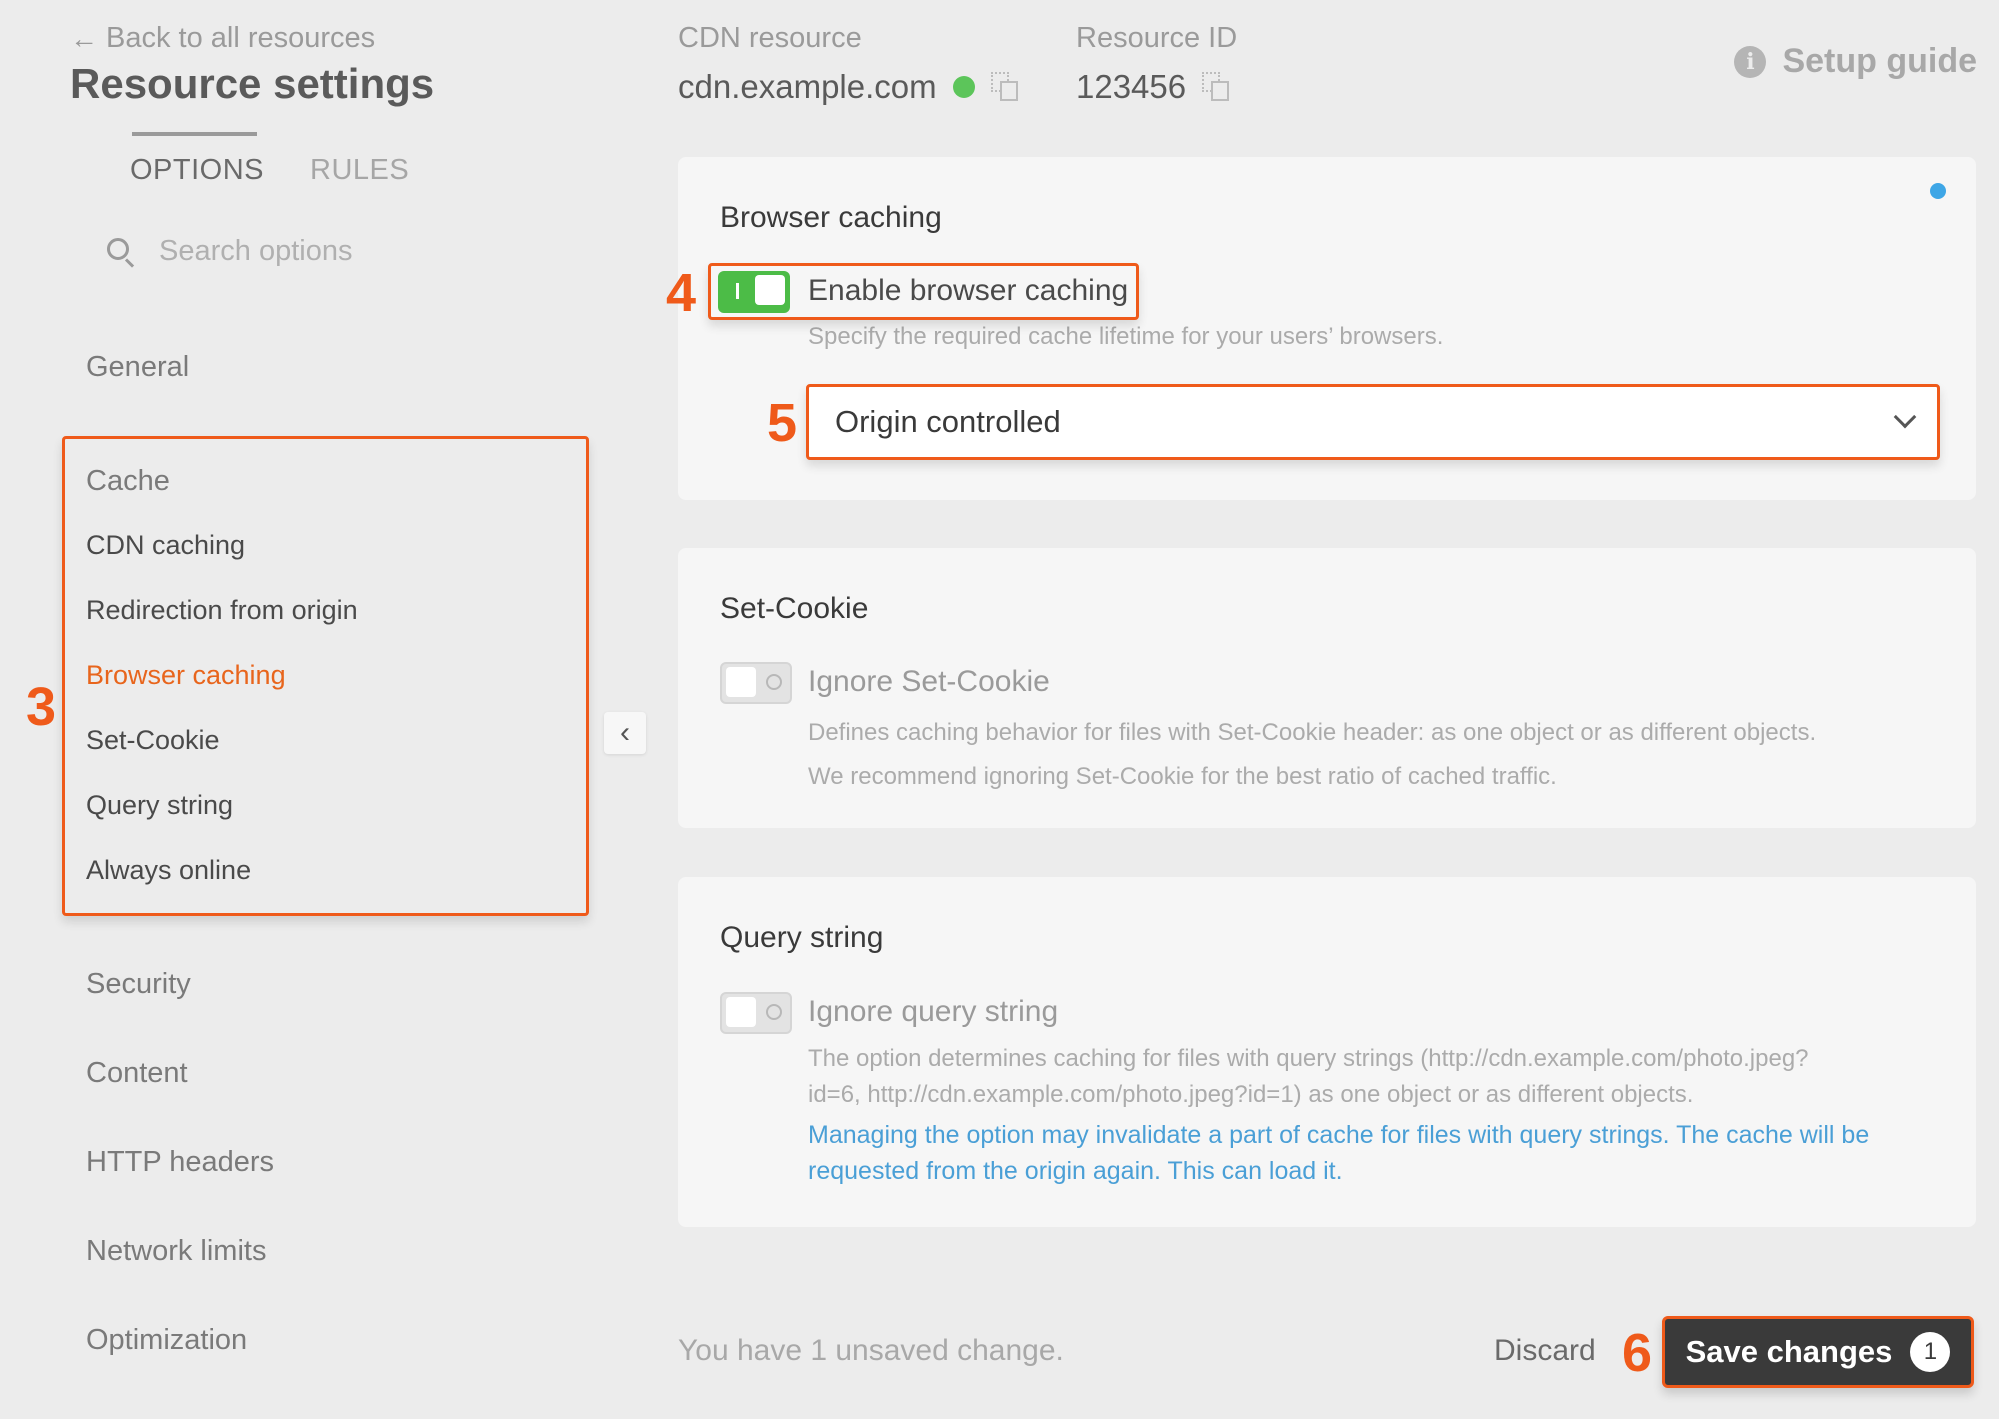  Describe the element at coordinates (319, 251) in the screenshot. I see `search-input` at that location.